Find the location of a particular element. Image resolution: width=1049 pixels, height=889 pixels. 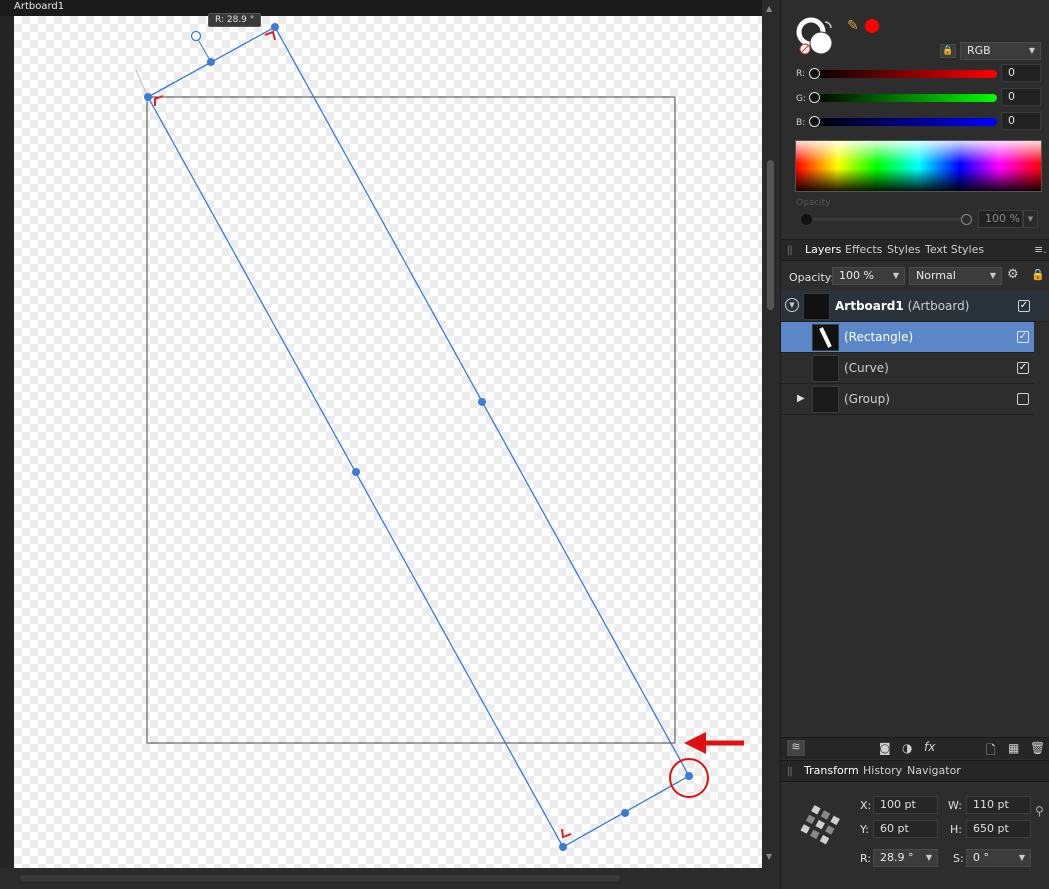

rotation-tooltip: R: 28.9 ° is located at coordinates (235, 20).